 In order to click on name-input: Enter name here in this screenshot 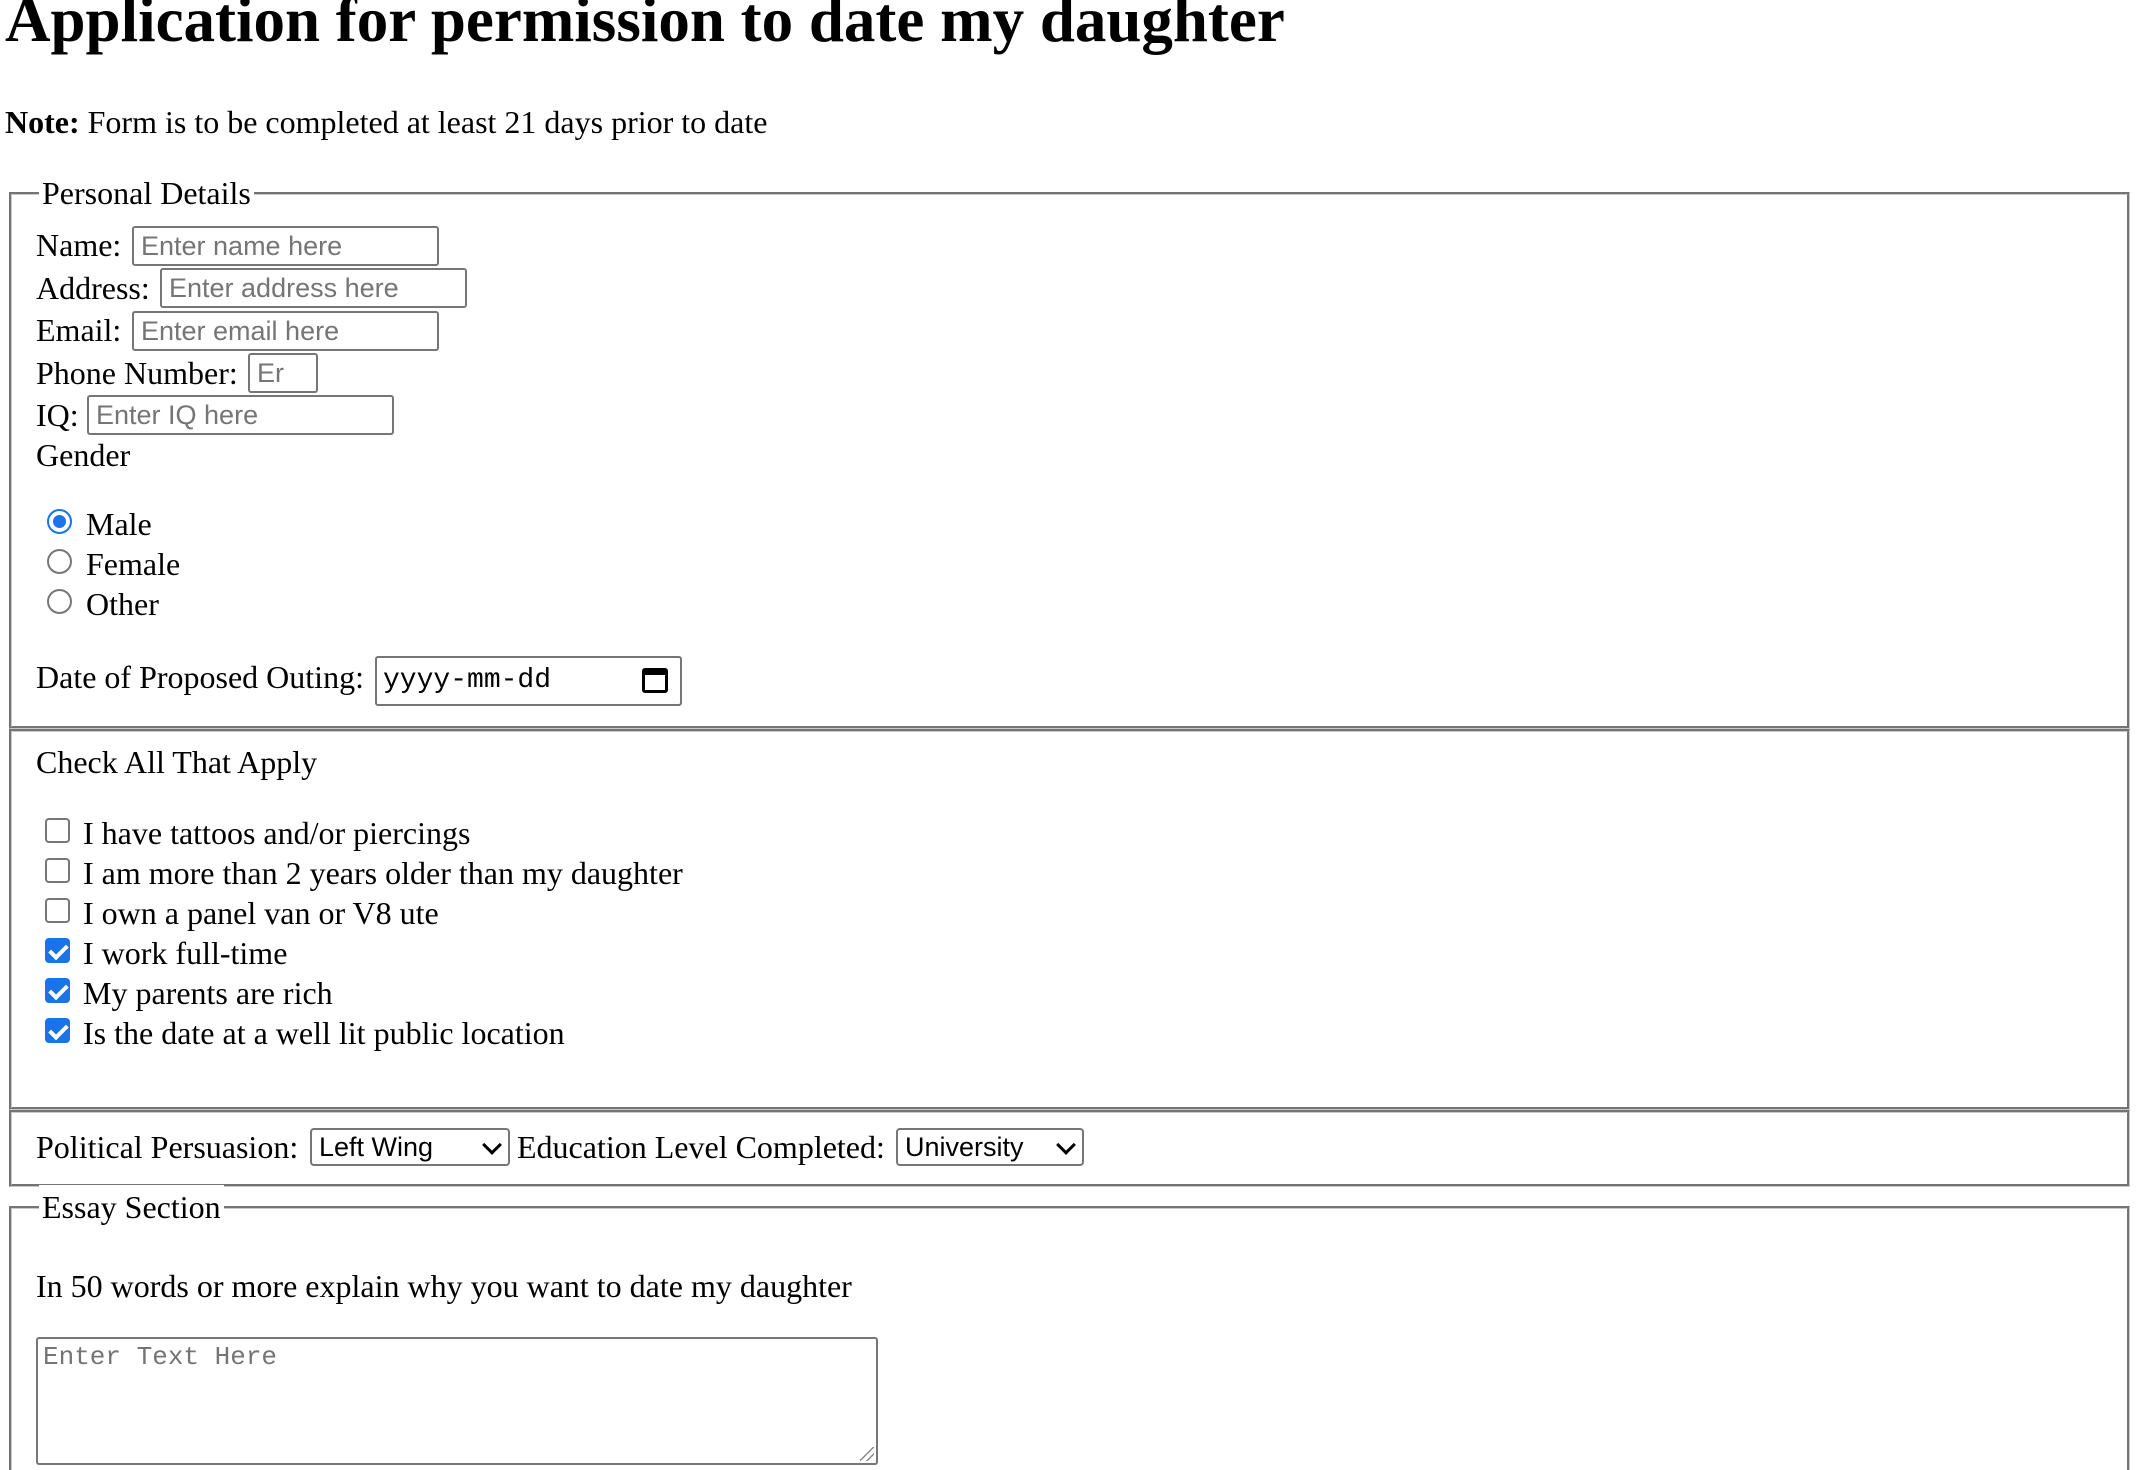, I will do `click(285, 246)`.